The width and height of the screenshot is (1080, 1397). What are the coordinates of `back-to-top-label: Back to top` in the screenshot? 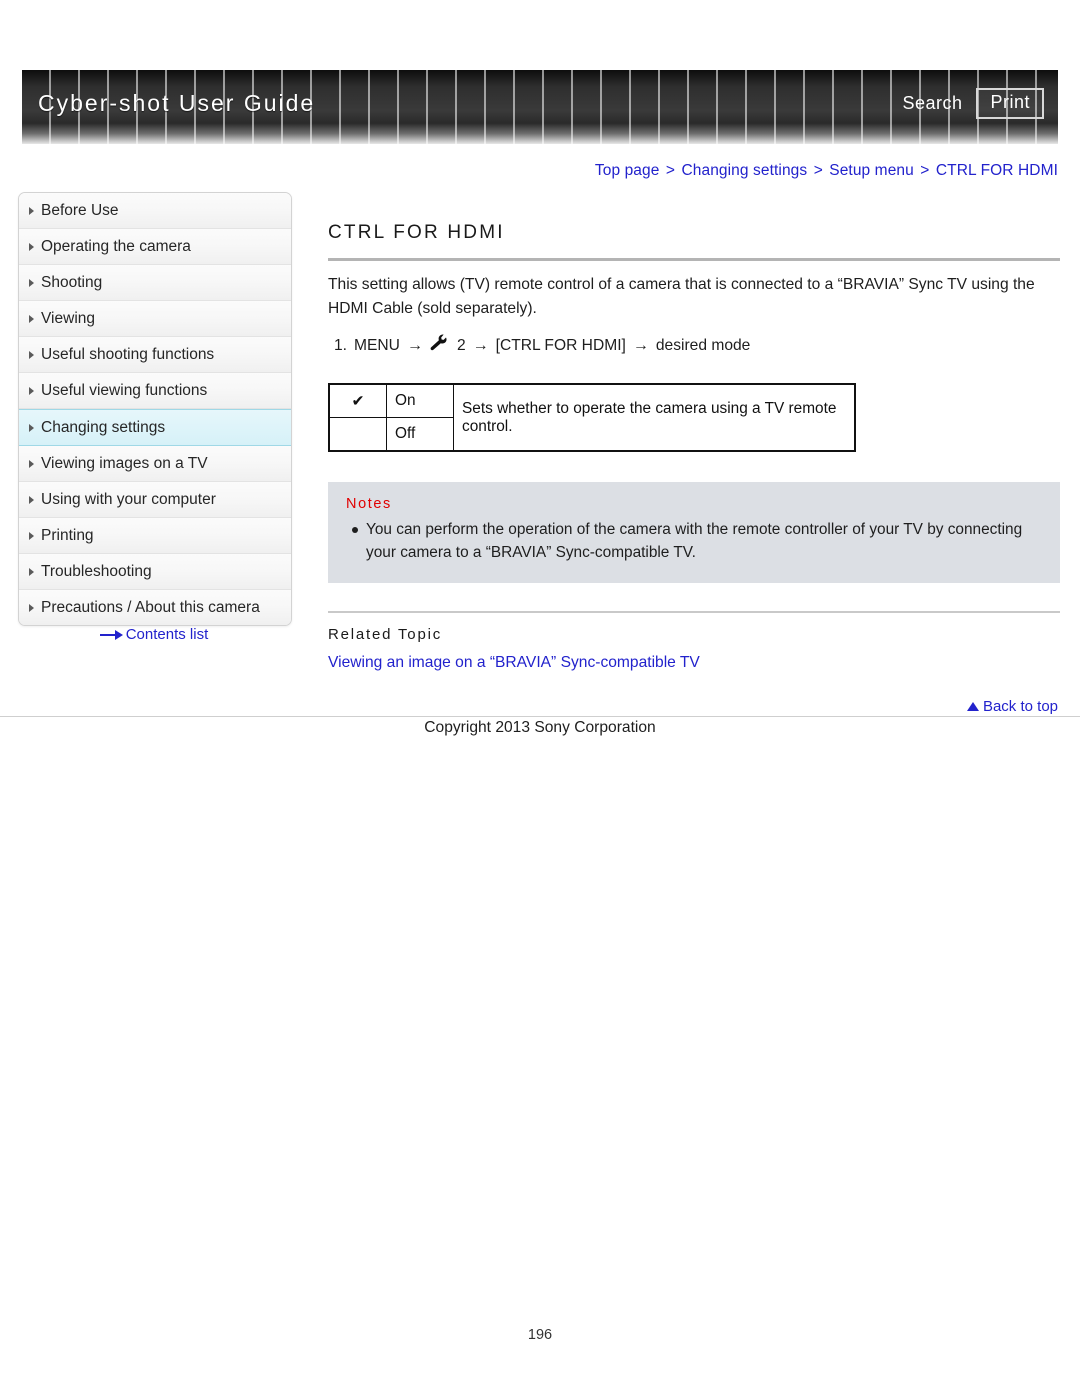 It's located at (1020, 706).